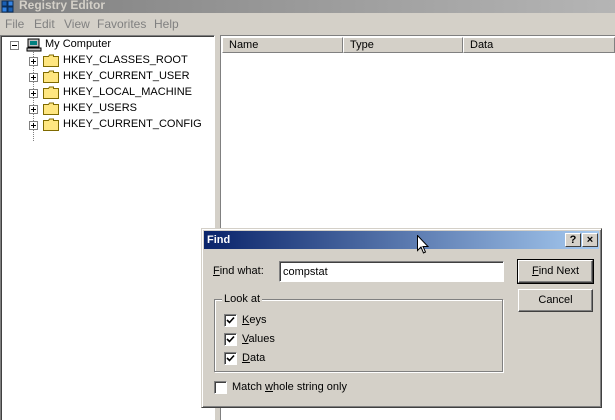 The image size is (615, 420). What do you see at coordinates (573, 240) in the screenshot?
I see `help-button: ?` at bounding box center [573, 240].